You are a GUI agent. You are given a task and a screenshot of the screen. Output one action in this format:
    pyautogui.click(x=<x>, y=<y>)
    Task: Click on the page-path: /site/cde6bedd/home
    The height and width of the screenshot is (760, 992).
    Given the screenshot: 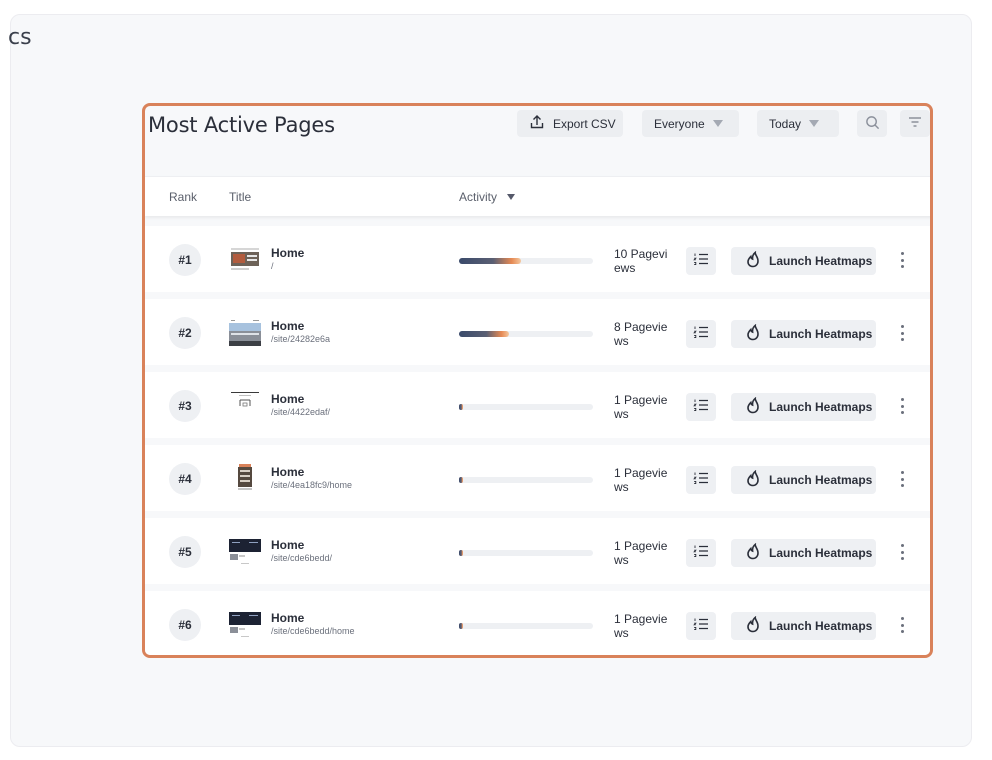 What is the action you would take?
    pyautogui.click(x=313, y=631)
    